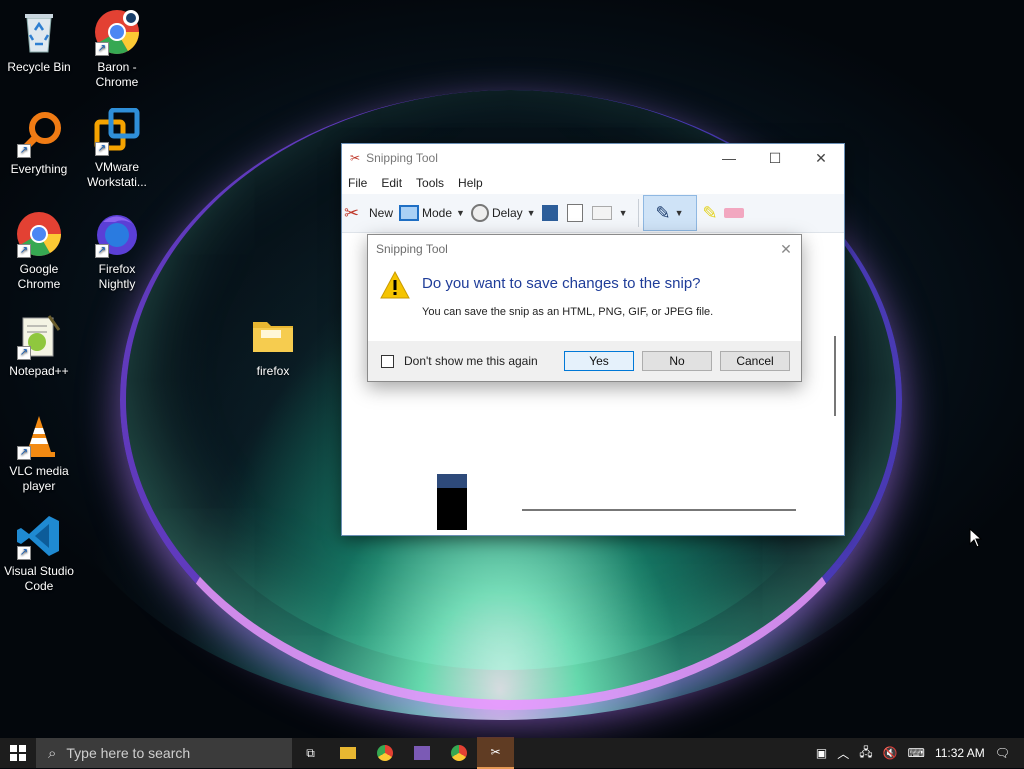 The height and width of the screenshot is (769, 1024). Describe the element at coordinates (39, 134) in the screenshot. I see `everything-search-icon: ↗` at that location.